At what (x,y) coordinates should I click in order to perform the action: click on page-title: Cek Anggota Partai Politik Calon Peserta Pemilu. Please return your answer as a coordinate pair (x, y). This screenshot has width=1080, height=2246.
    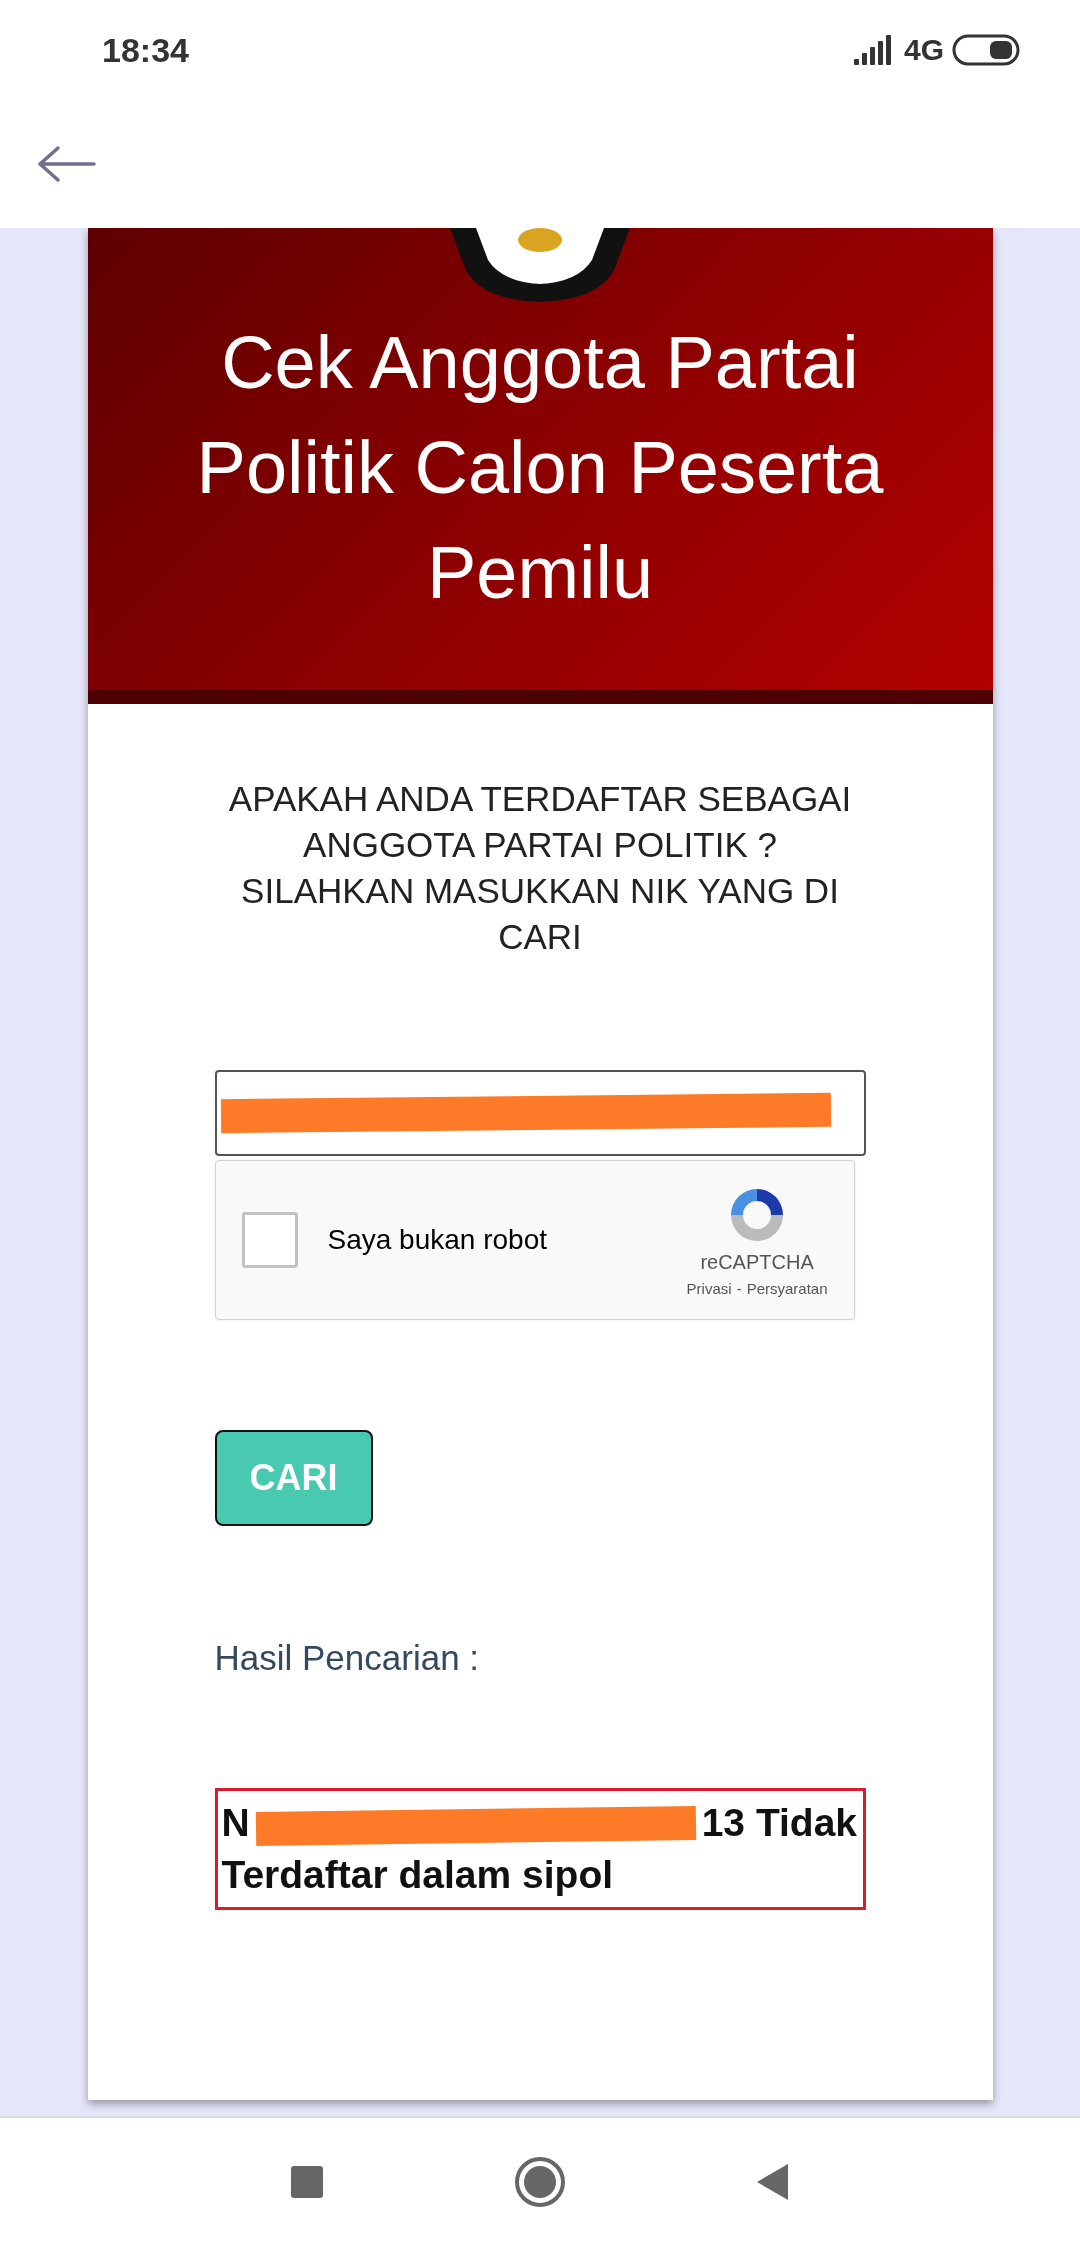
    Looking at the image, I should click on (540, 468).